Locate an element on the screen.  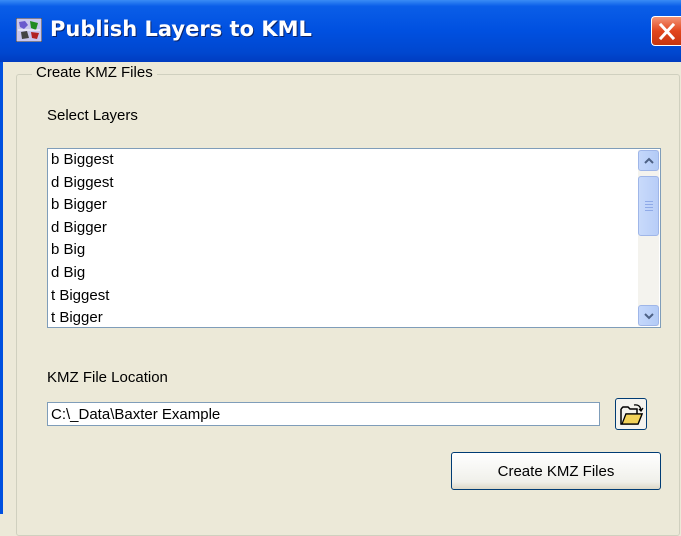
scroll-down-button is located at coordinates (648, 315).